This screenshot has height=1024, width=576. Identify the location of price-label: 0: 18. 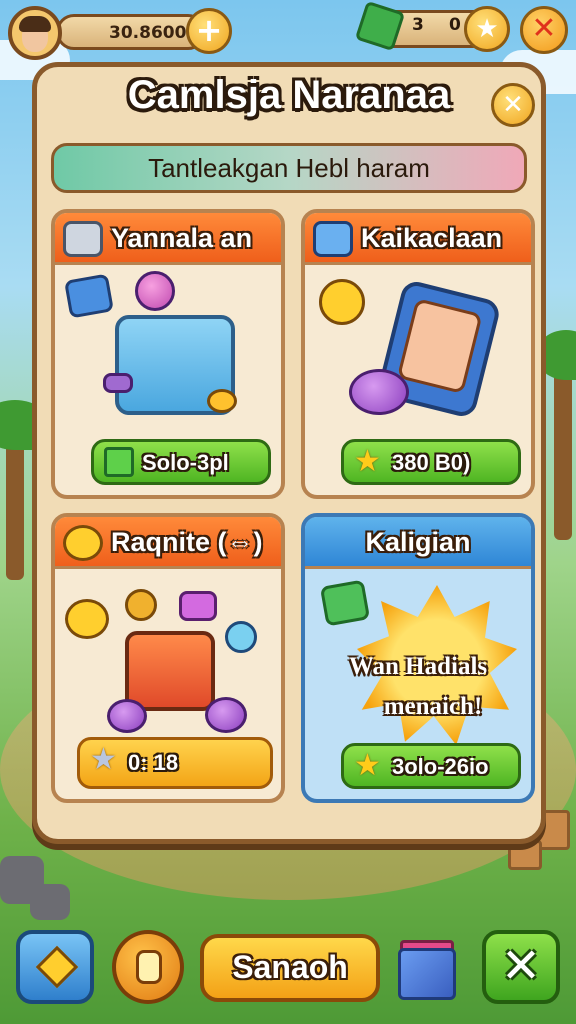
(153, 762).